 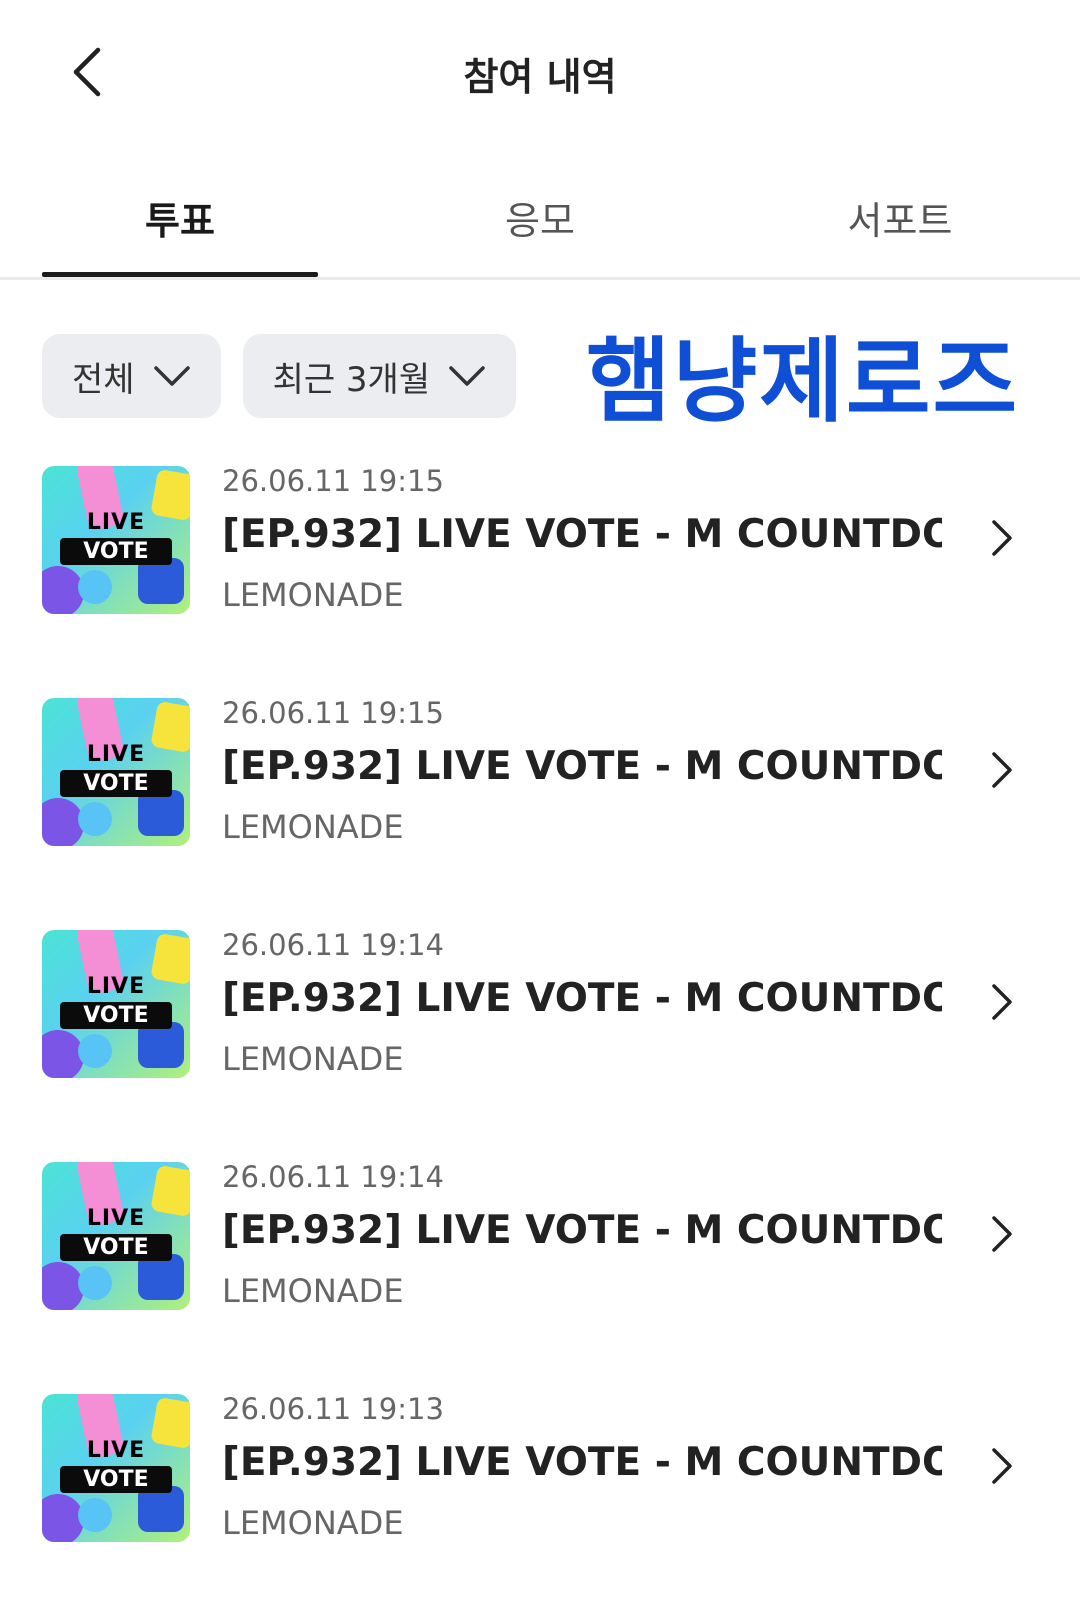 I want to click on filter-bar: 전체 최근 3개월, so click(x=279, y=376).